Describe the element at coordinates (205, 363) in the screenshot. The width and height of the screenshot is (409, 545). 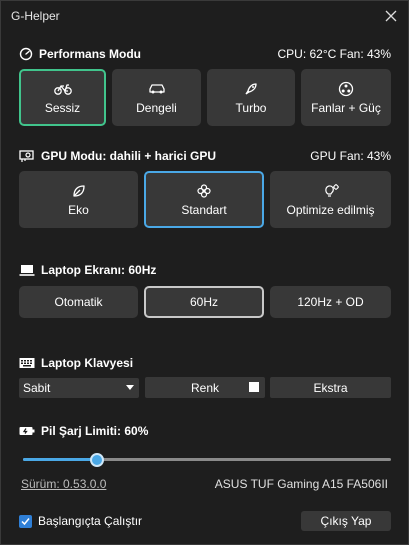
I see `keyboard-header: Laptop Klavyesi` at that location.